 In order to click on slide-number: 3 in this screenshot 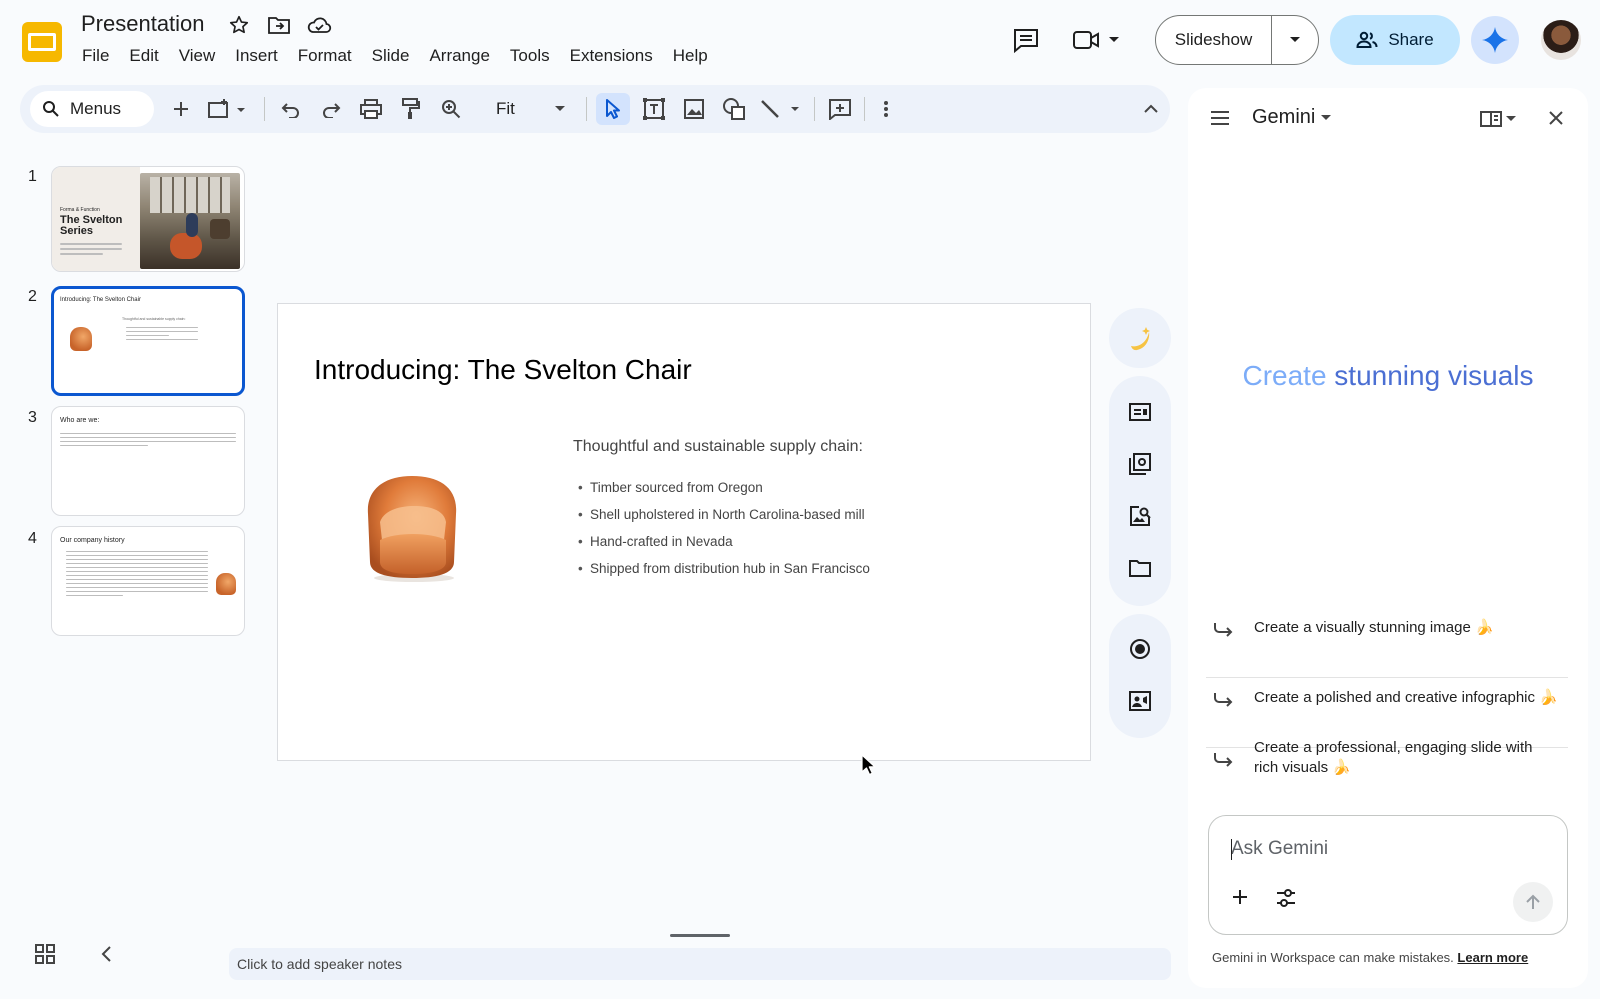, I will do `click(32, 417)`.